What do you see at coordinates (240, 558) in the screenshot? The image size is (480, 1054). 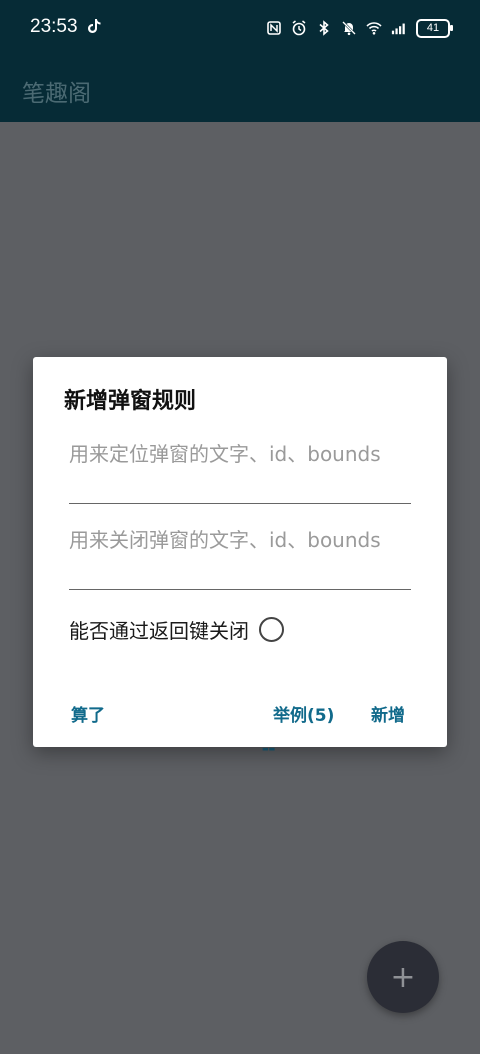 I see `close-rule-input: 用来关闭弹窗的文字、id、bounds` at bounding box center [240, 558].